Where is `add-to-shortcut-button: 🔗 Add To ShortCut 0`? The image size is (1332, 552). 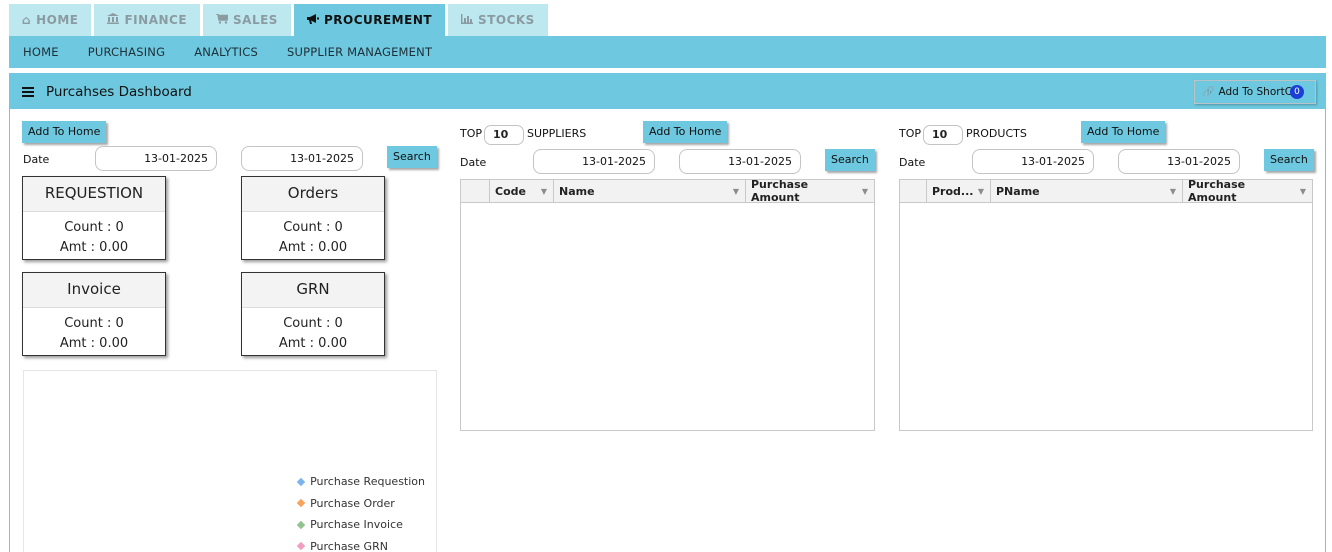
add-to-shortcut-button: 🔗 Add To ShortCut 0 is located at coordinates (1255, 92).